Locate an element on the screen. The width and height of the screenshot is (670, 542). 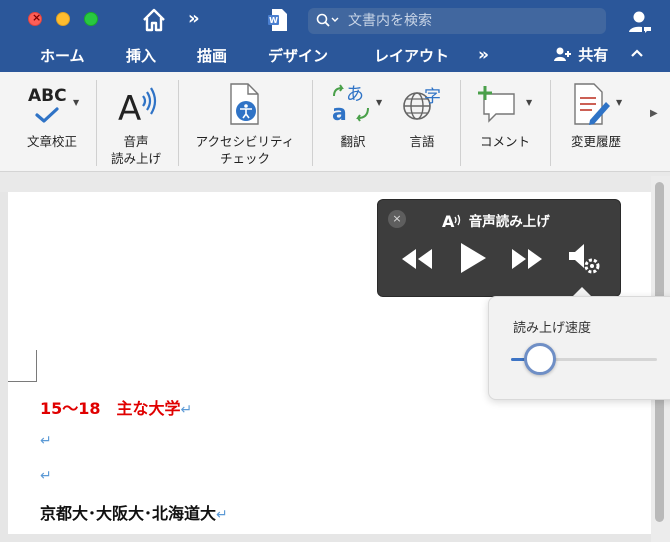
ribbon-tabs: ホーム 挿入 描画 デザイン レイアウト » 共有 is located at coordinates (335, 56).